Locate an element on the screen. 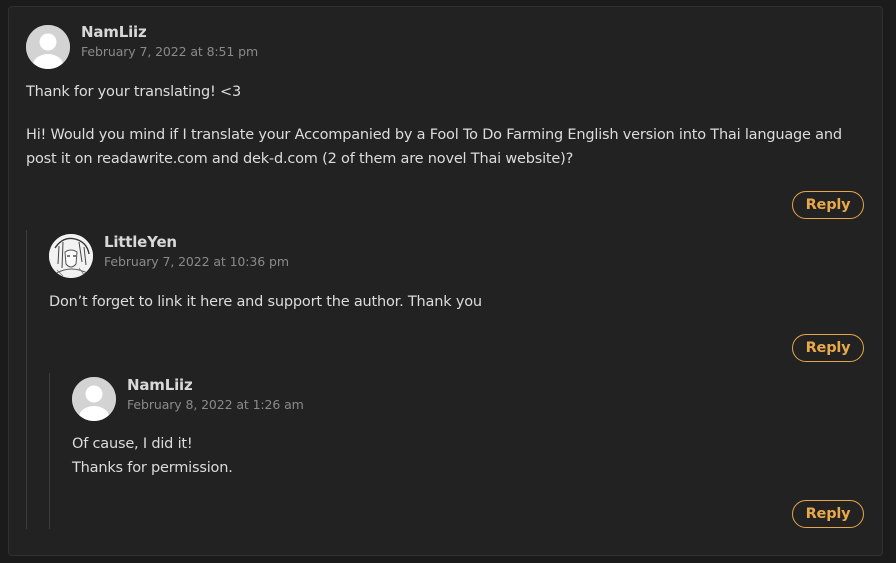  comment-line: Thanks for permission. is located at coordinates (152, 468).